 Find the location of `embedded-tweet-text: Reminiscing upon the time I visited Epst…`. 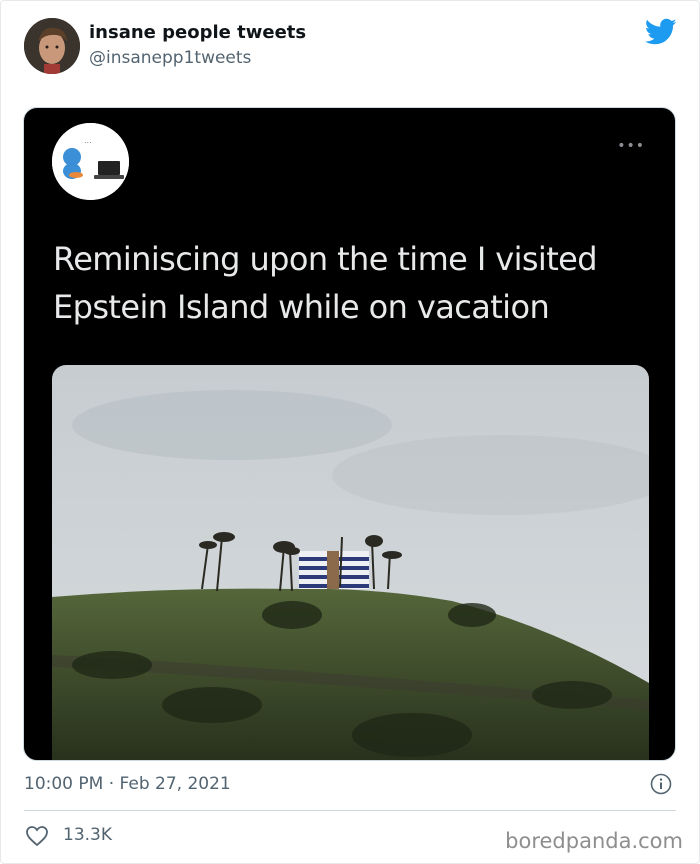

embedded-tweet-text: Reminiscing upon the time I visited Epst… is located at coordinates (325, 283).